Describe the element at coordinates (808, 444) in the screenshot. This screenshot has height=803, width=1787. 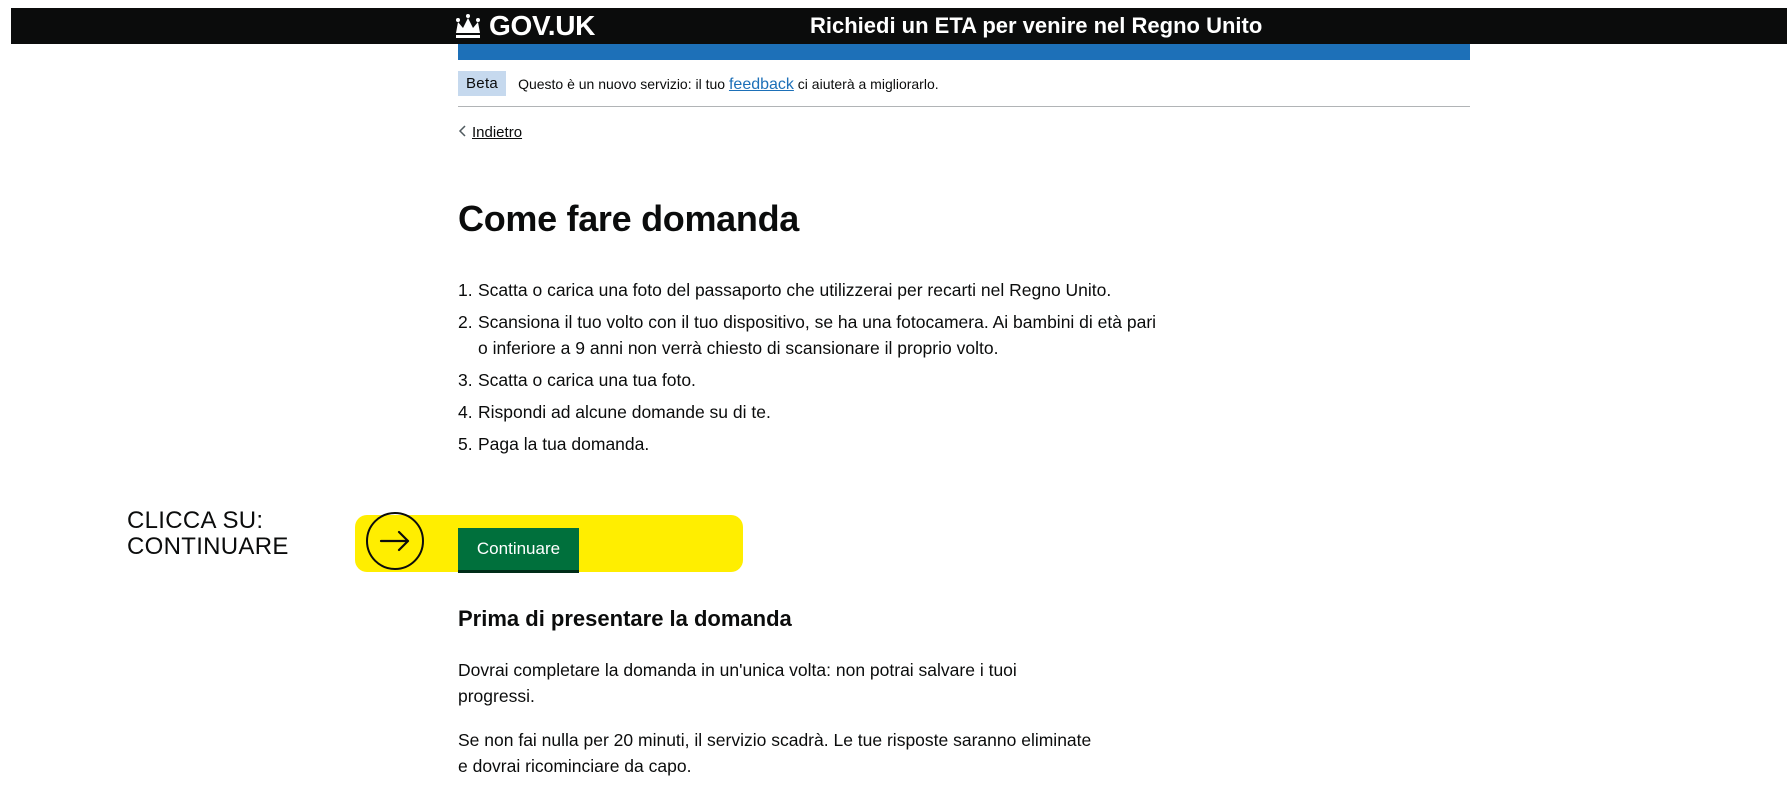
I see `list-item: 5. Paga la tua domanda.` at that location.